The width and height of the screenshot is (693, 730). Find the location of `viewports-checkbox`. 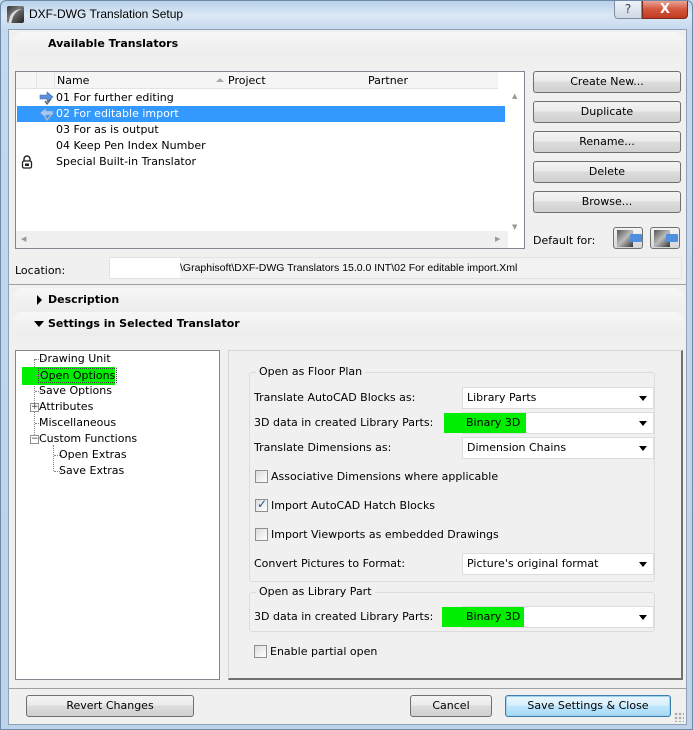

viewports-checkbox is located at coordinates (261, 534).